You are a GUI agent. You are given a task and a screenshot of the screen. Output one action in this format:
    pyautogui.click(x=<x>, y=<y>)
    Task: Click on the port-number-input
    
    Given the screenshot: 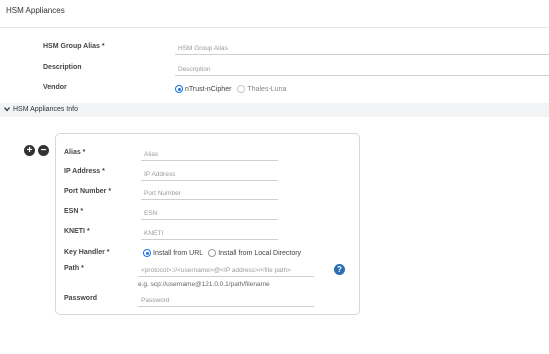 What is the action you would take?
    pyautogui.click(x=209, y=194)
    